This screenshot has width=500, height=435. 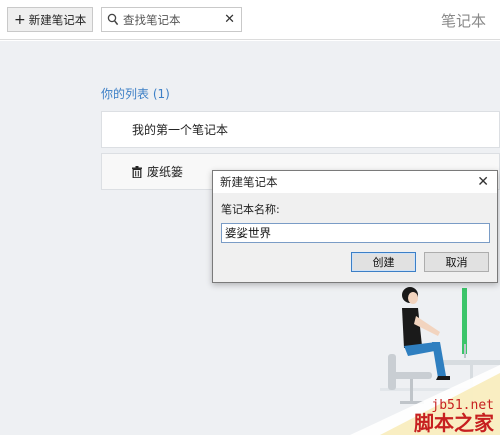 I want to click on notebook-name-label: 笔记本名称:, so click(x=250, y=209).